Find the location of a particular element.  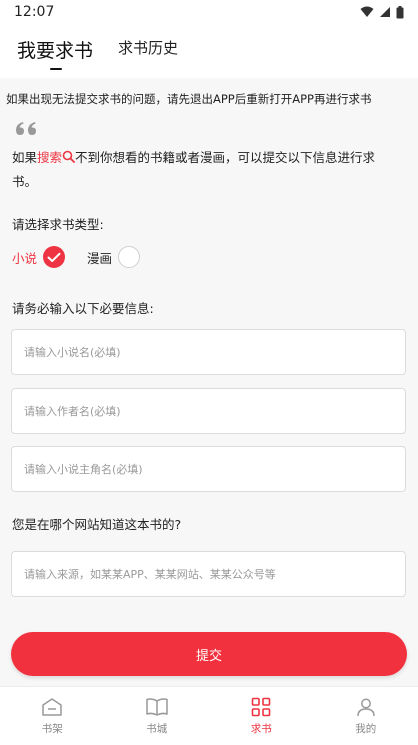

nav-item-bookshelf: 书架 is located at coordinates (52, 716).